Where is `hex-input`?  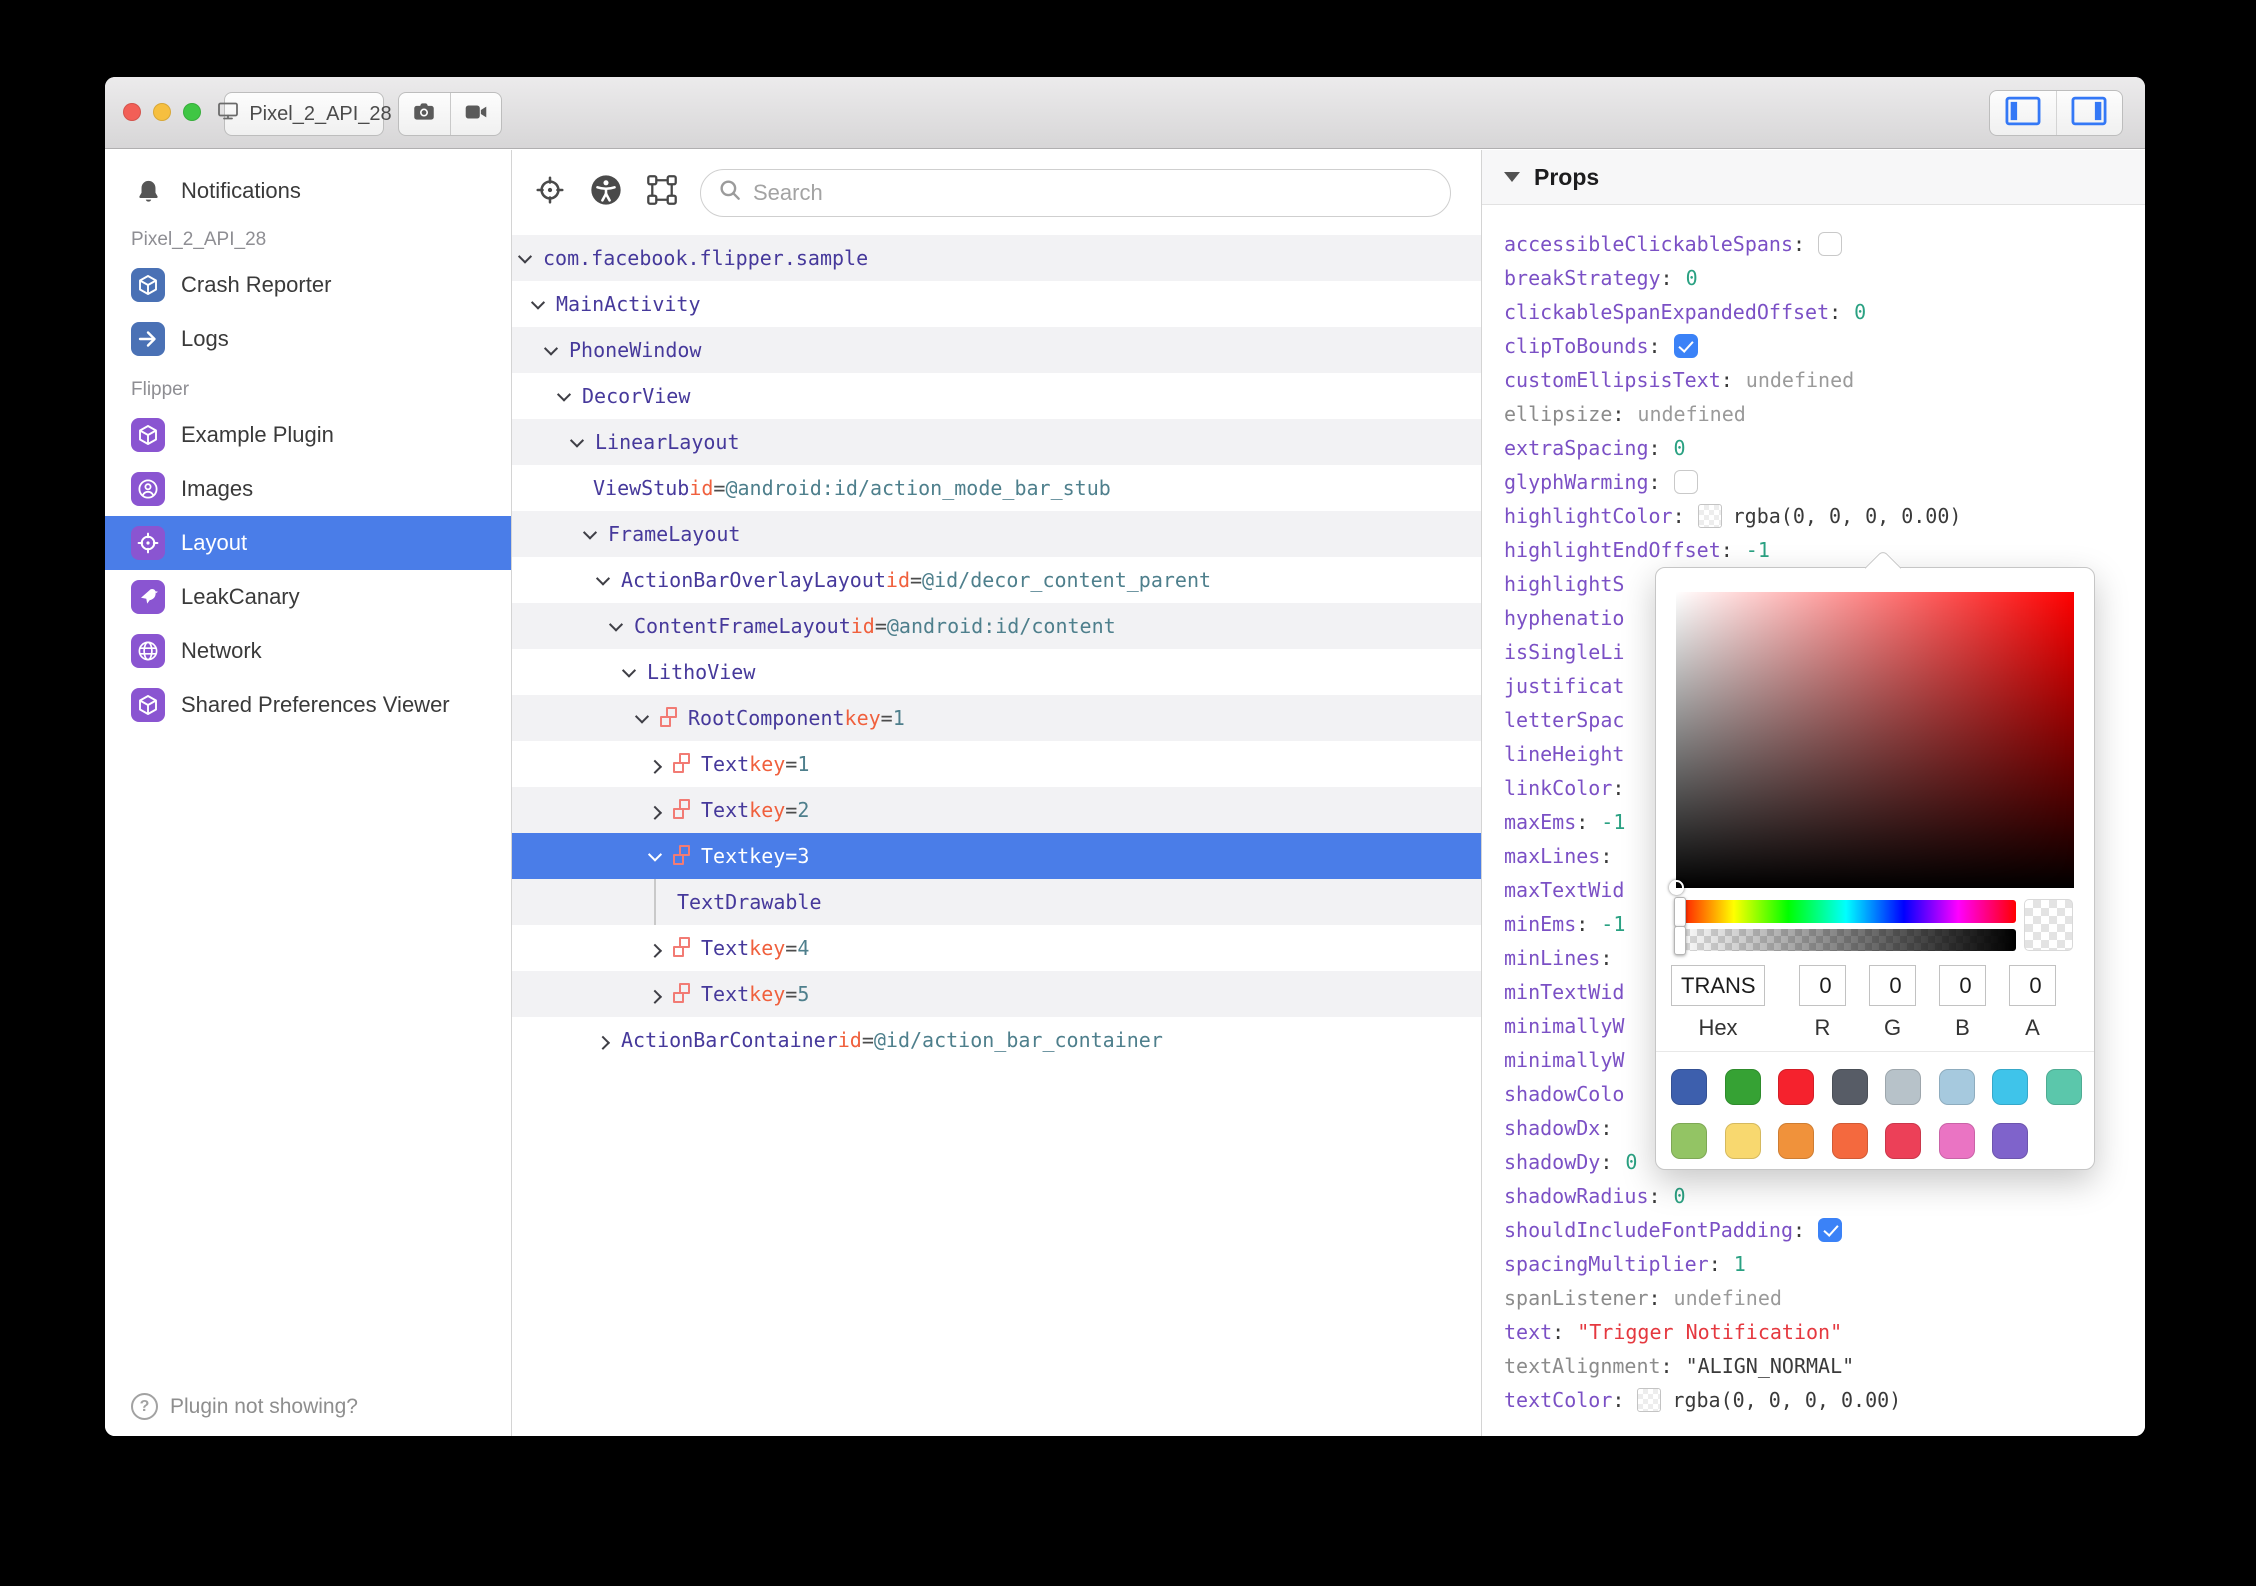 hex-input is located at coordinates (1718, 985).